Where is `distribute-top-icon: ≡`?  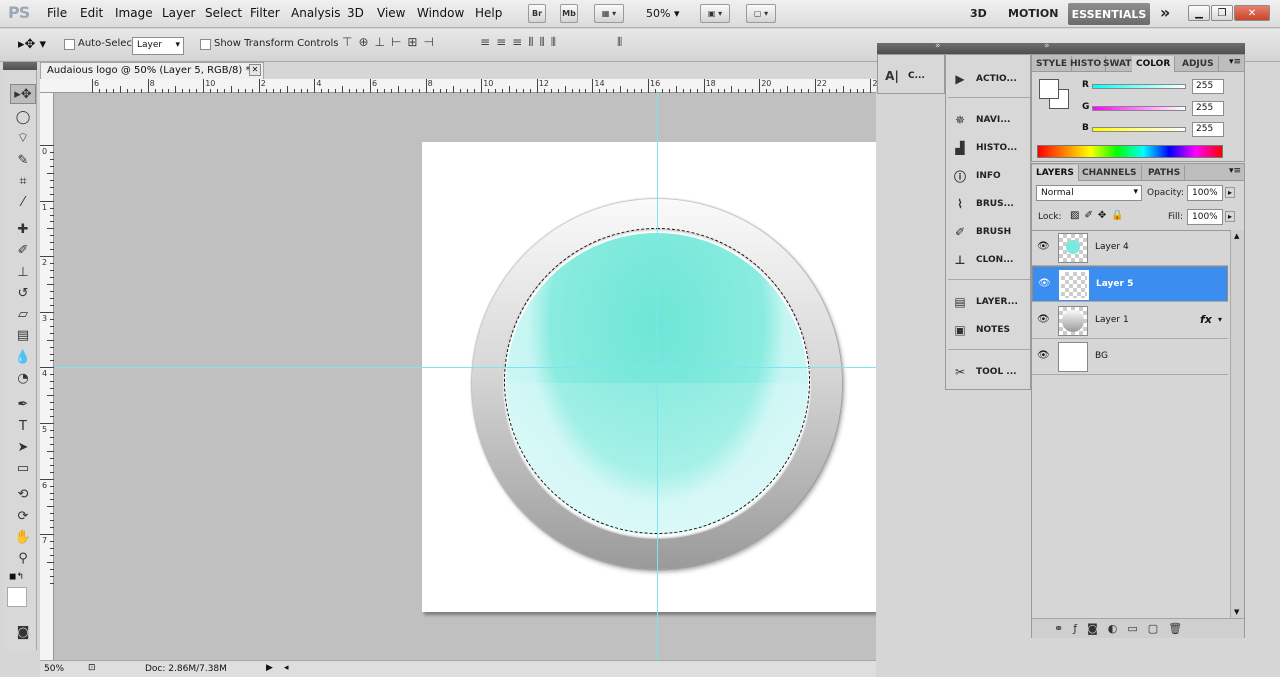 distribute-top-icon: ≡ is located at coordinates (488, 42).